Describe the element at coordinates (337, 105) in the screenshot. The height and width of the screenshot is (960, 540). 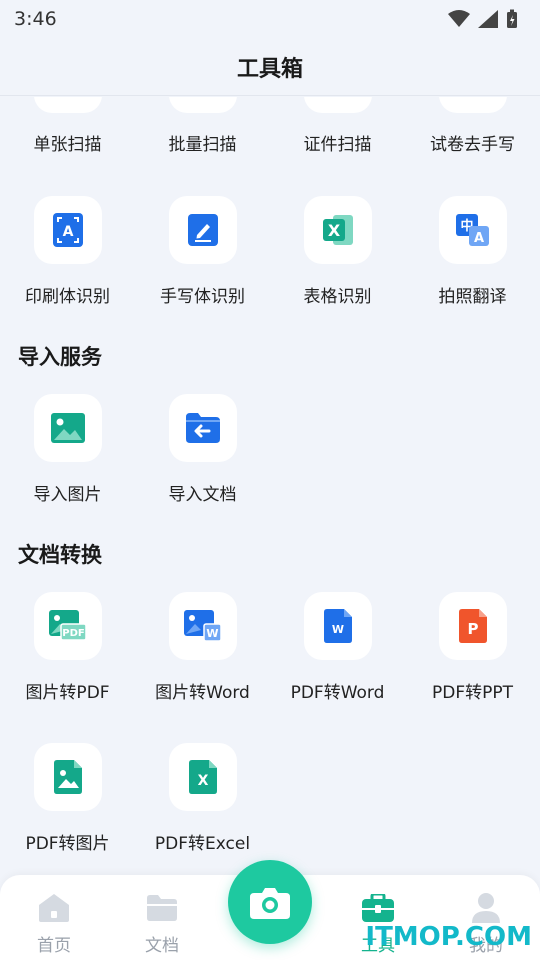
I see `id-card-scan-icon` at that location.